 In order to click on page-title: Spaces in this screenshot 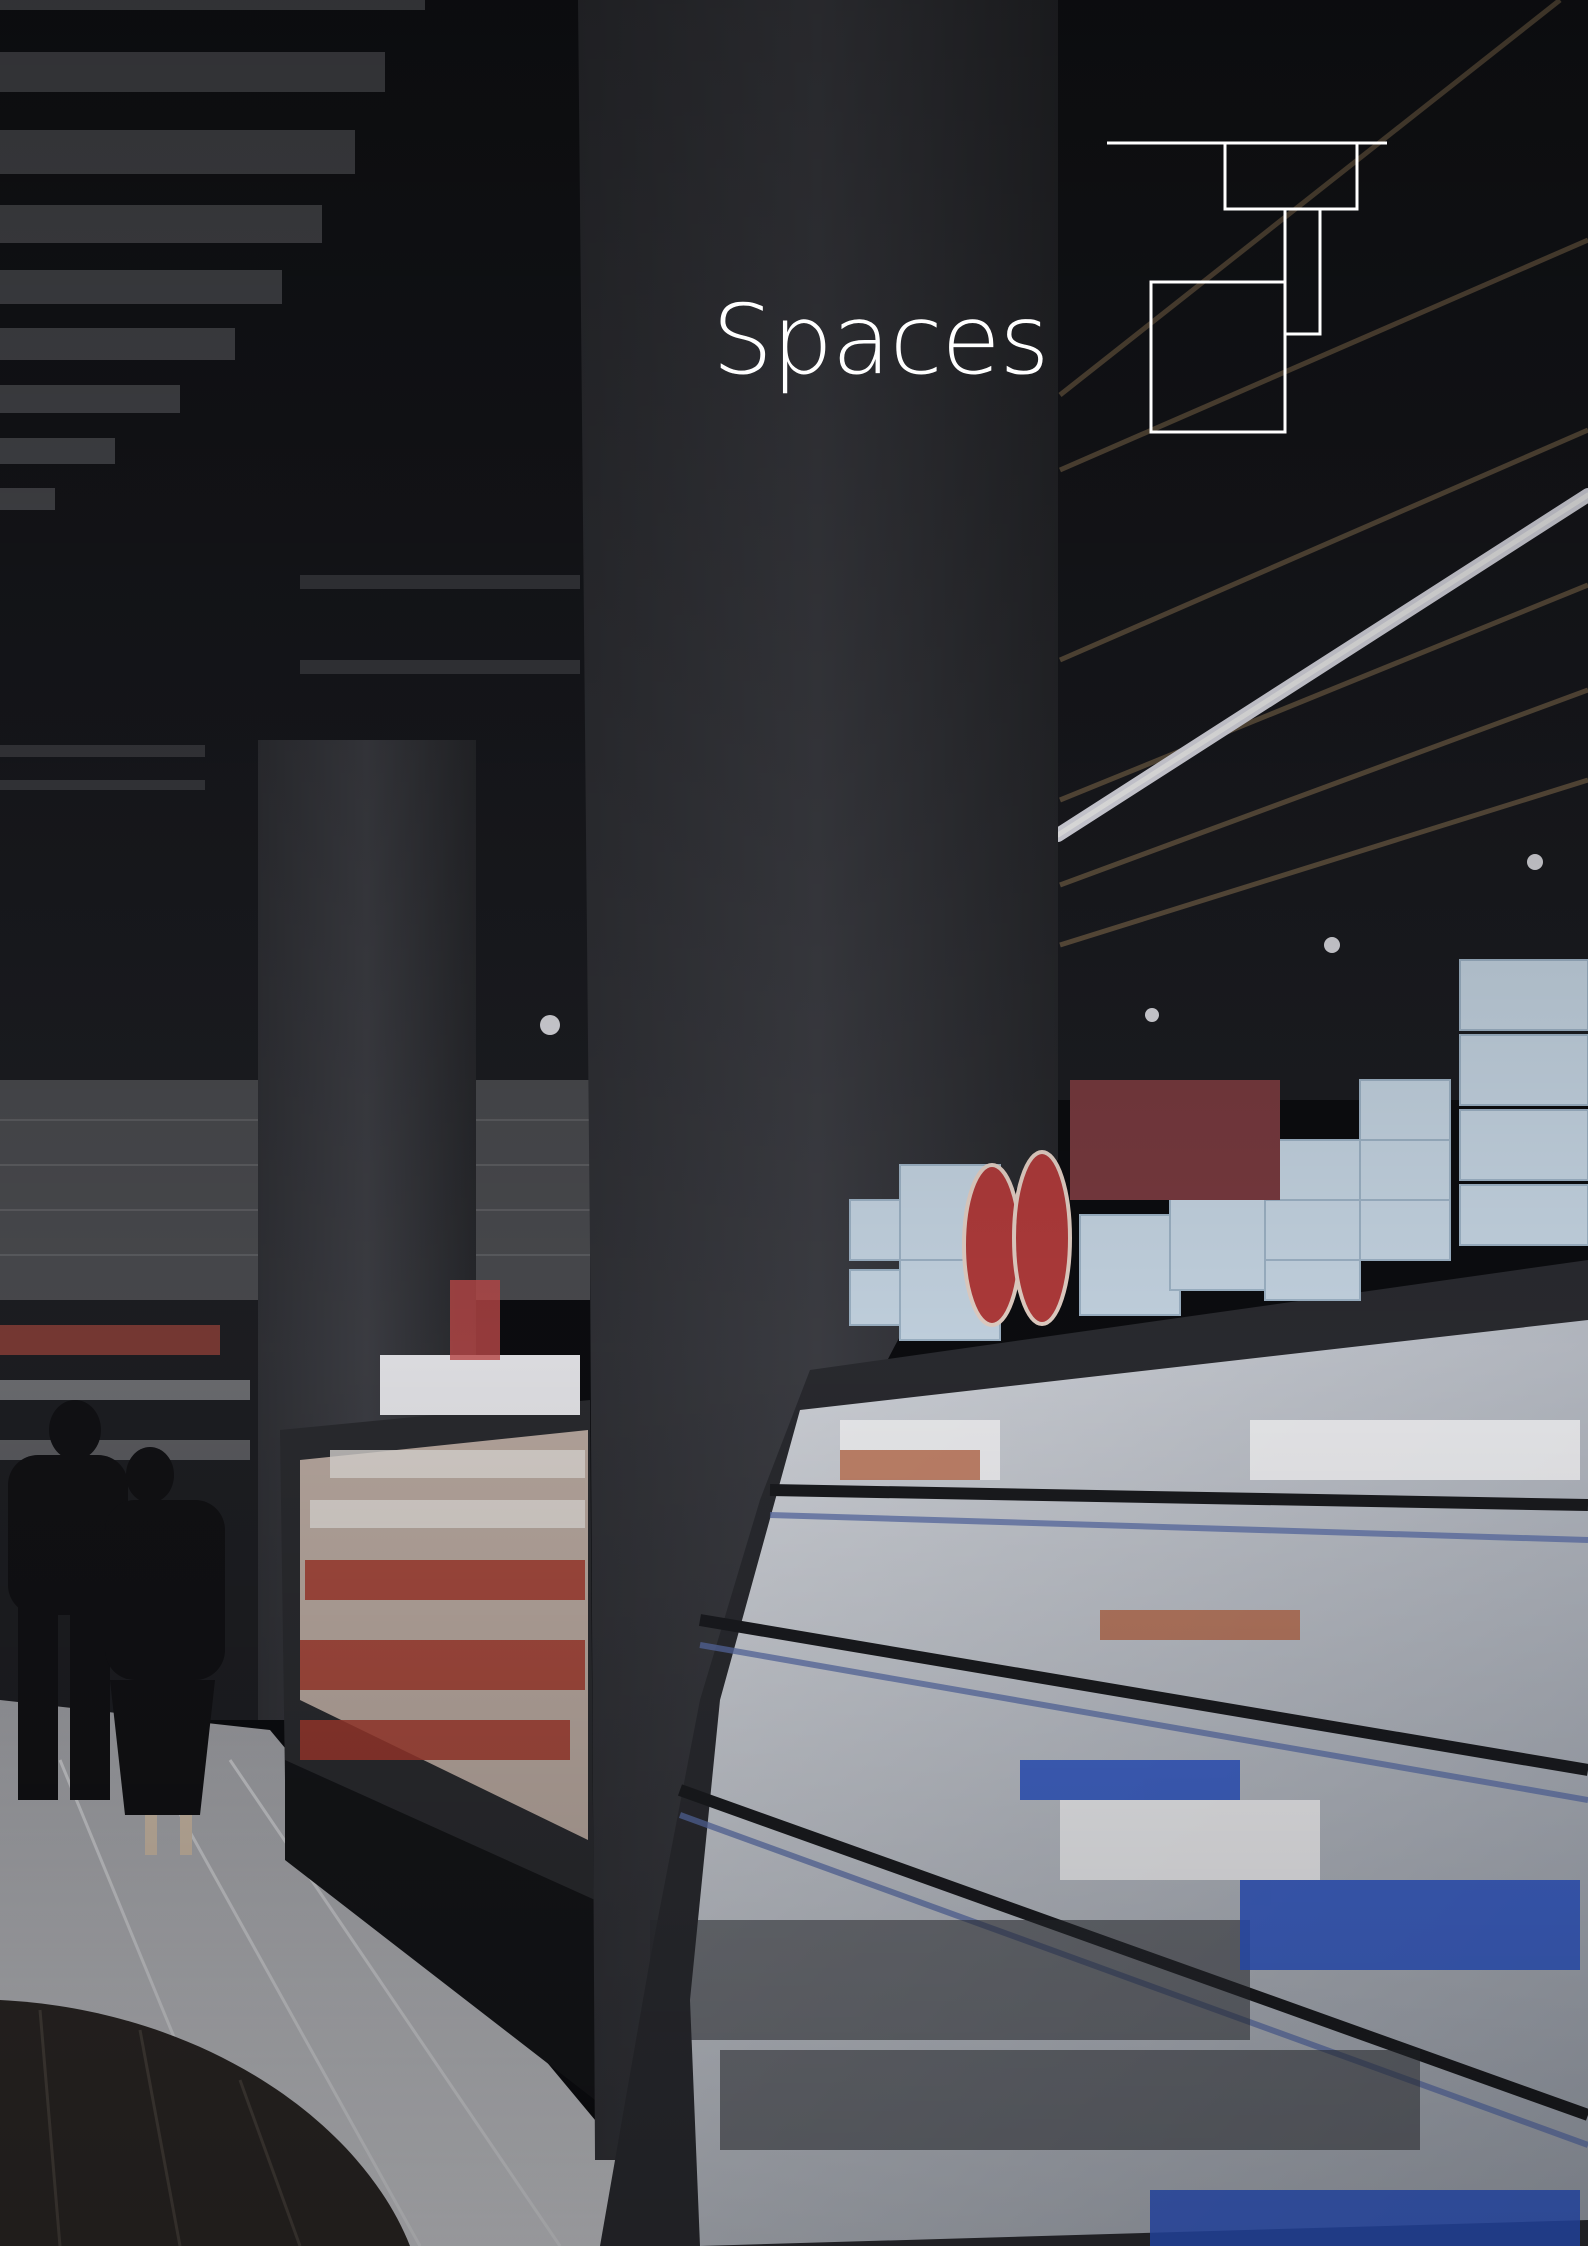, I will do `click(881, 340)`.